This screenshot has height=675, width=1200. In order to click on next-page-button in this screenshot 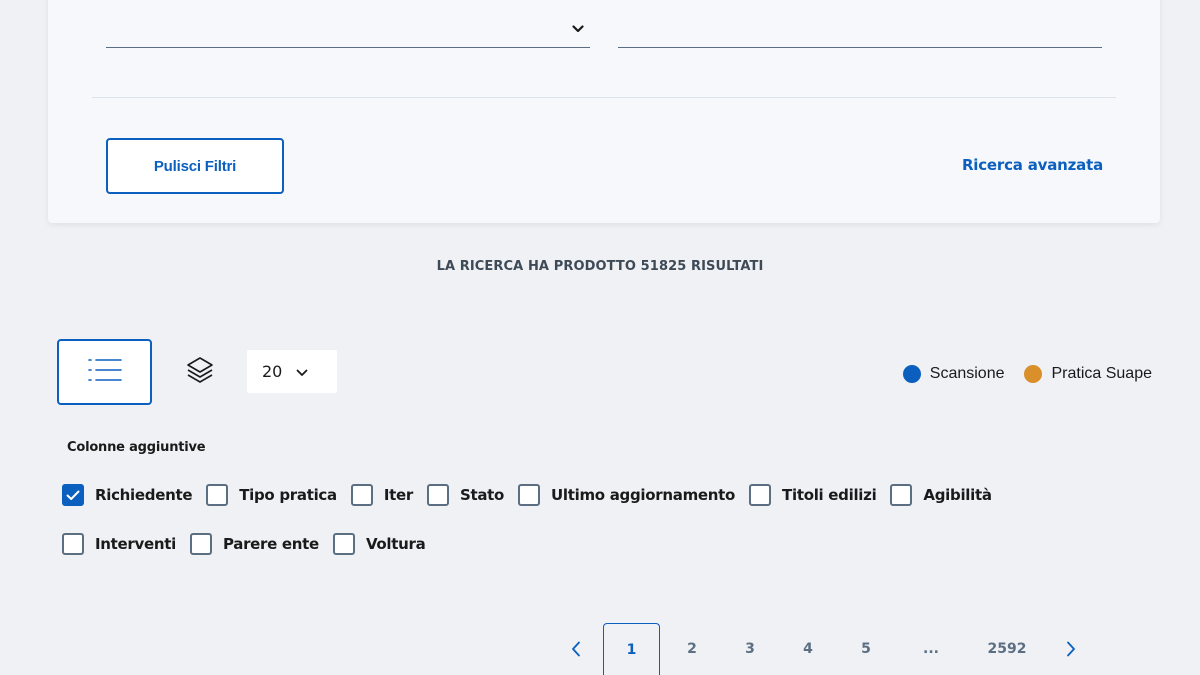, I will do `click(1071, 649)`.